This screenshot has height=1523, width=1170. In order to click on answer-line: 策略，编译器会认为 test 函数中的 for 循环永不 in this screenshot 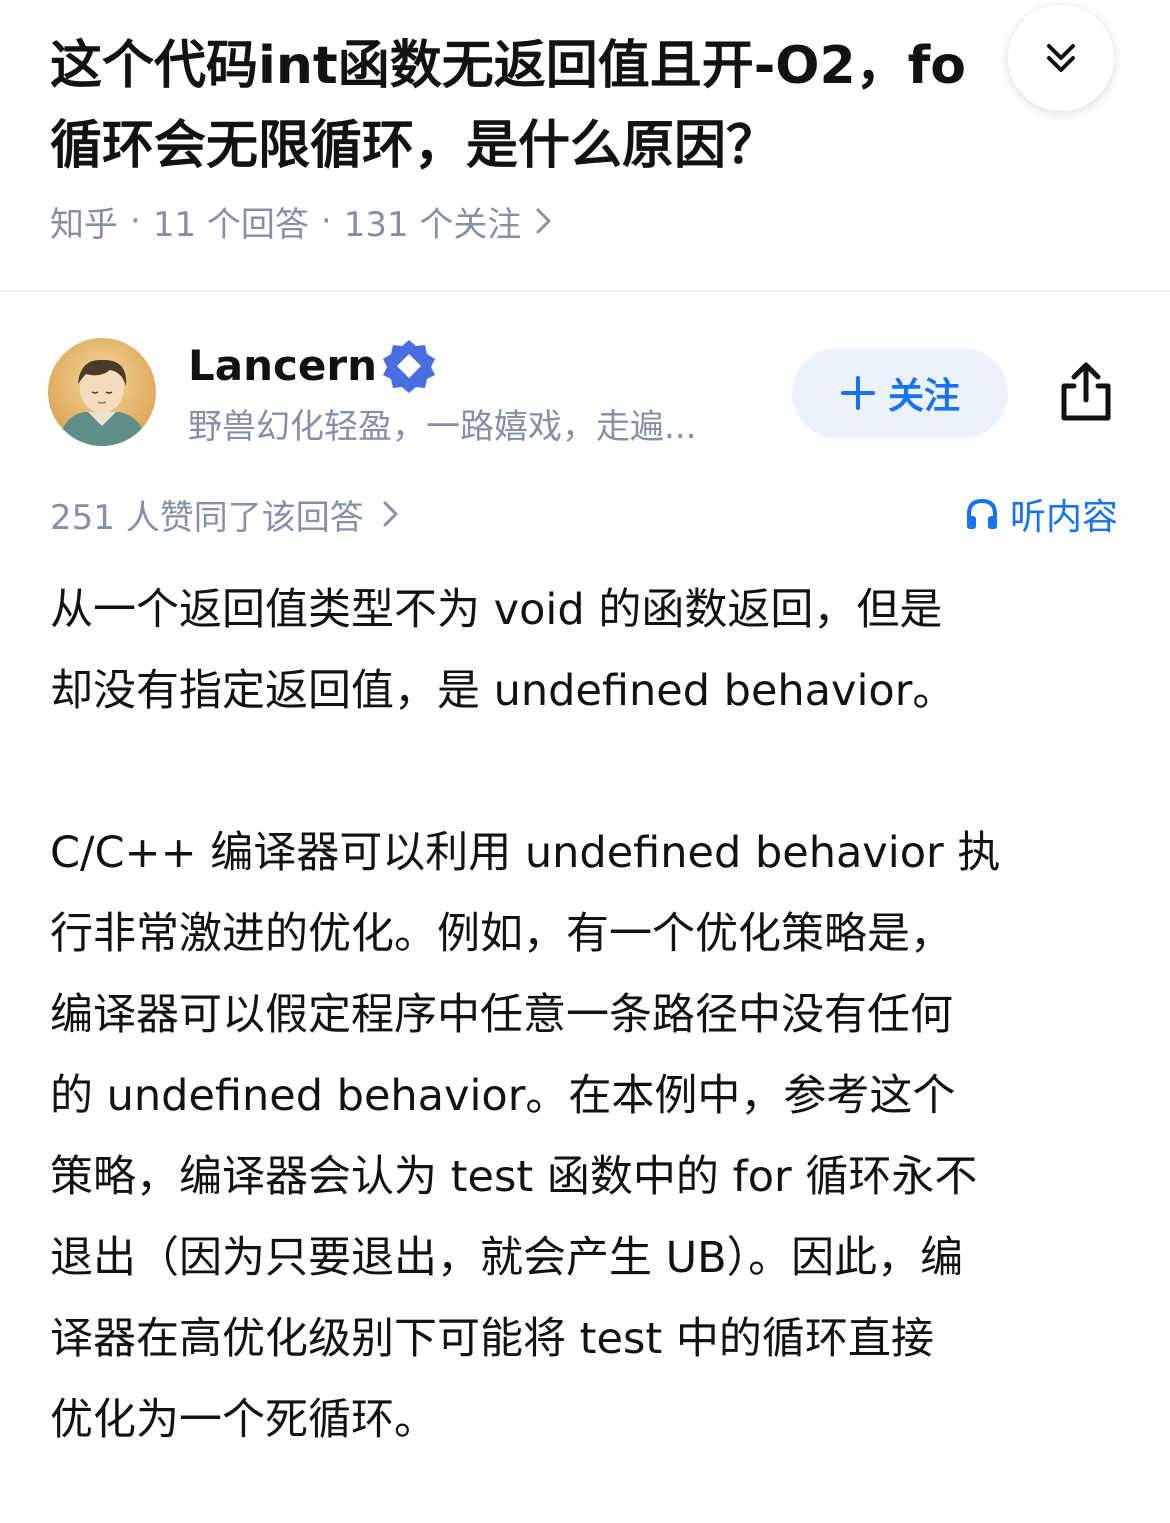, I will do `click(514, 1177)`.